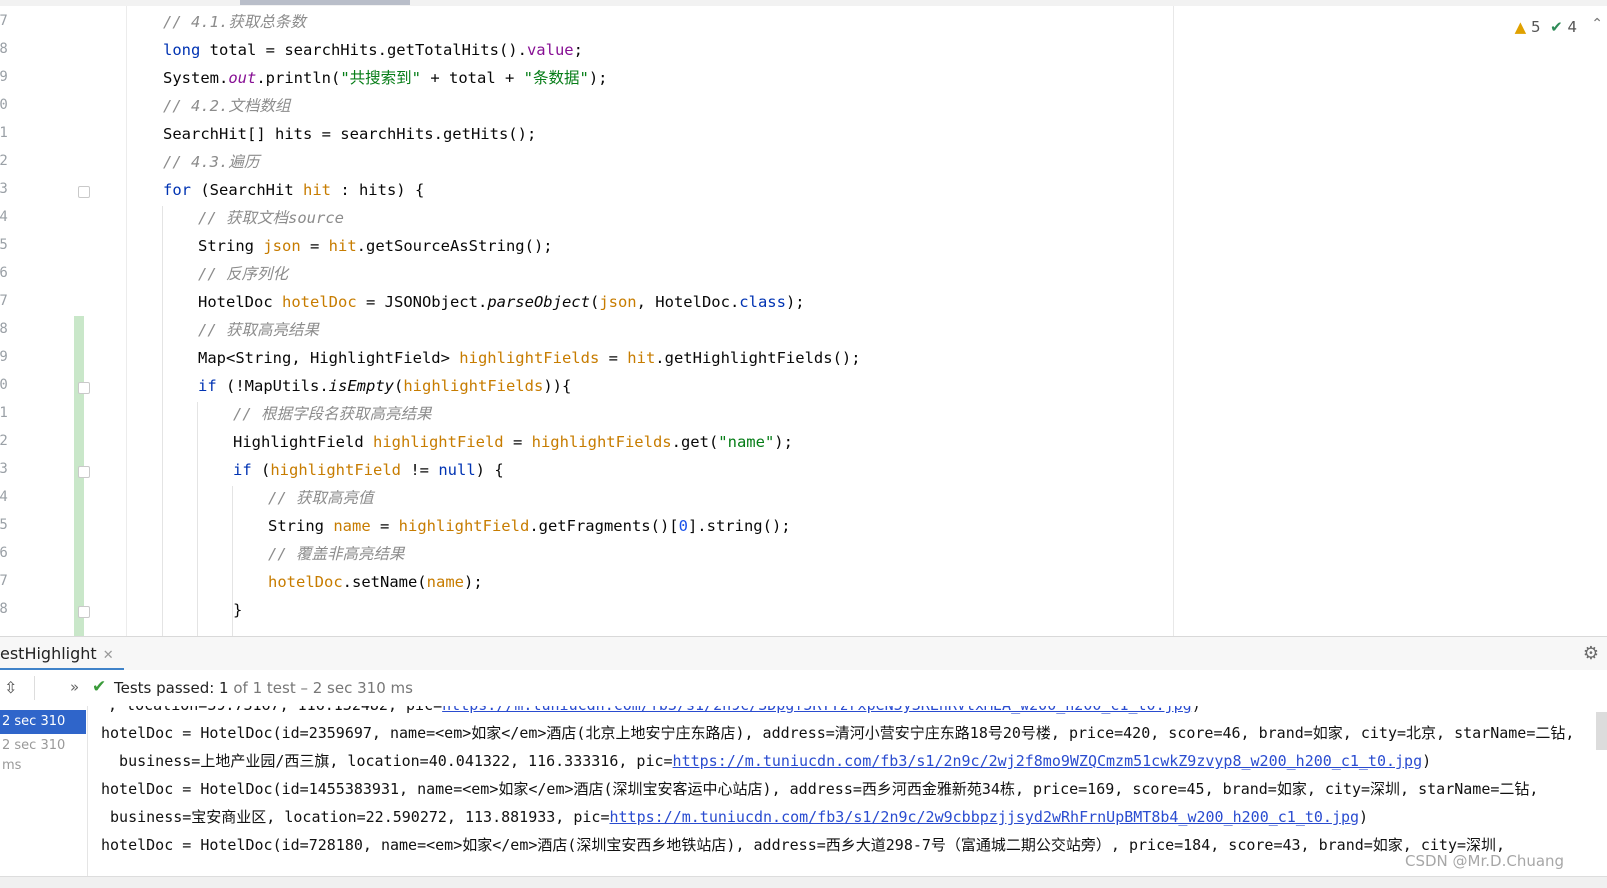 Image resolution: width=1607 pixels, height=888 pixels. What do you see at coordinates (4, 217) in the screenshot?
I see `line-number: 44` at bounding box center [4, 217].